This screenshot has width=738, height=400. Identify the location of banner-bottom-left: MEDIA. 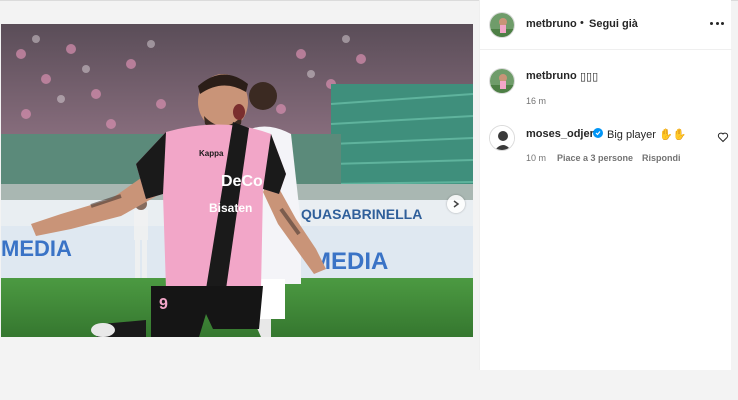
(36, 248).